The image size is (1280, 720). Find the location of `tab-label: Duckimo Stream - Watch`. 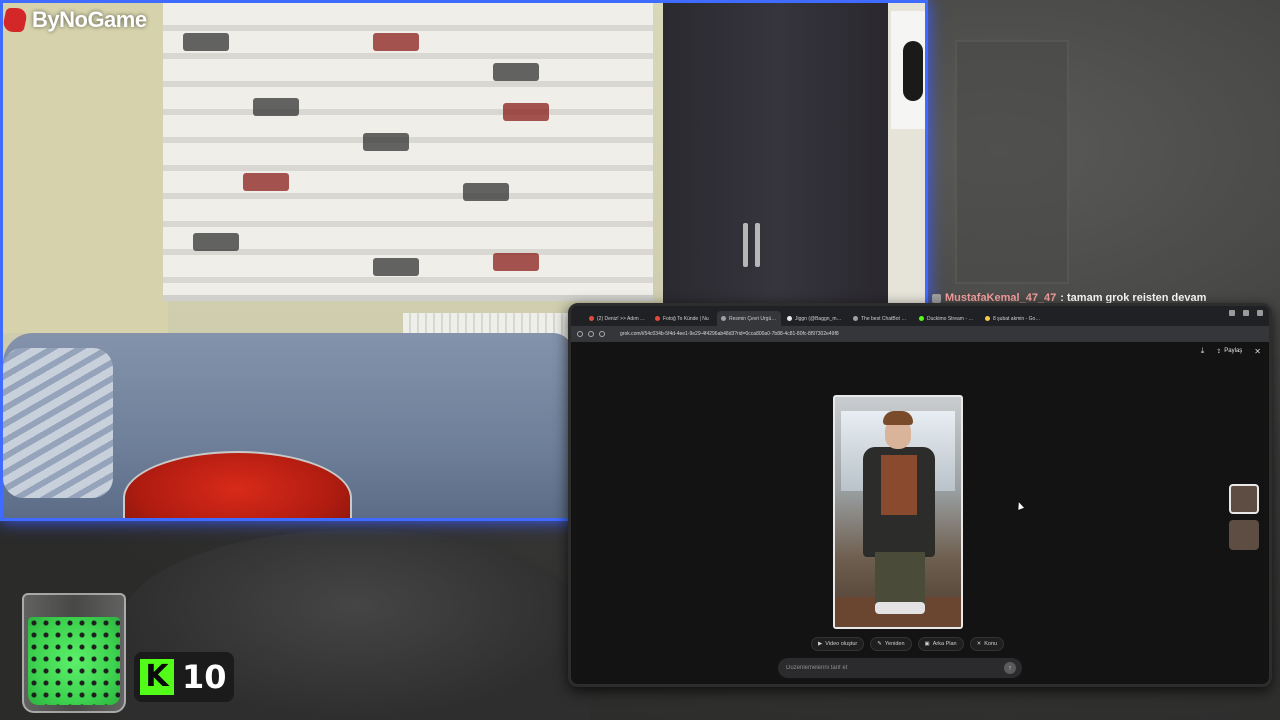

tab-label: Duckimo Stream - Watch is located at coordinates (951, 318).